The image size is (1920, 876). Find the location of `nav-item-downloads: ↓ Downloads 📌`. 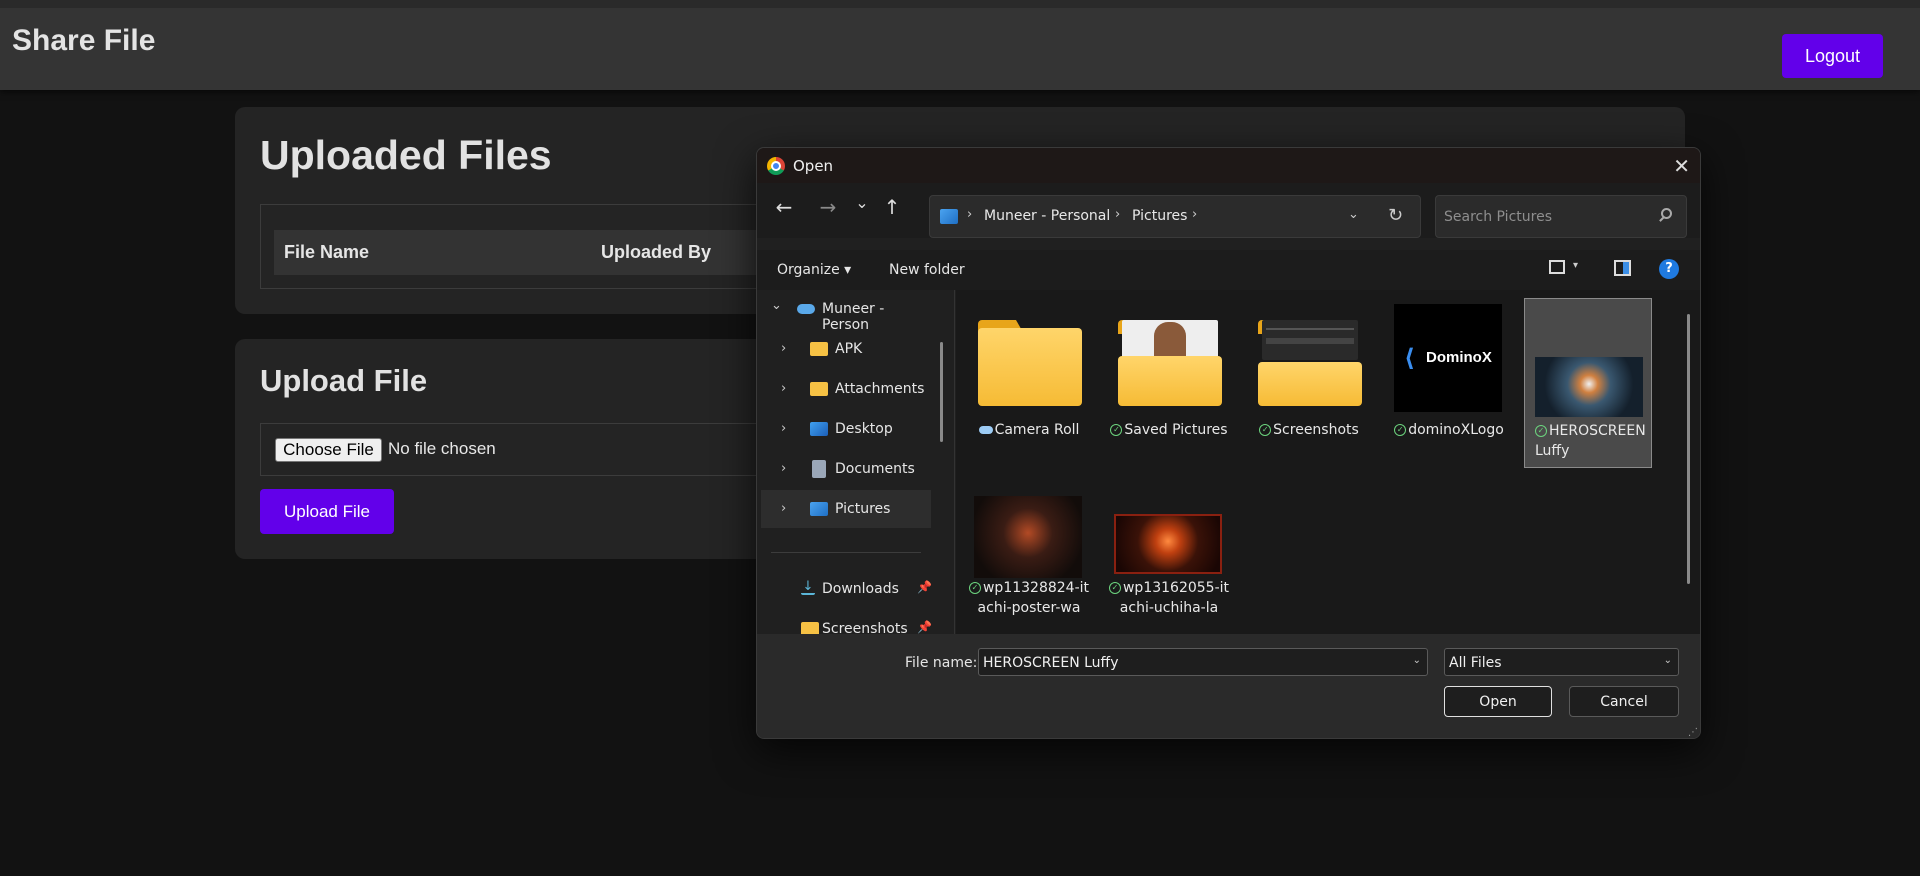

nav-item-downloads: ↓ Downloads 📌 is located at coordinates (846, 589).